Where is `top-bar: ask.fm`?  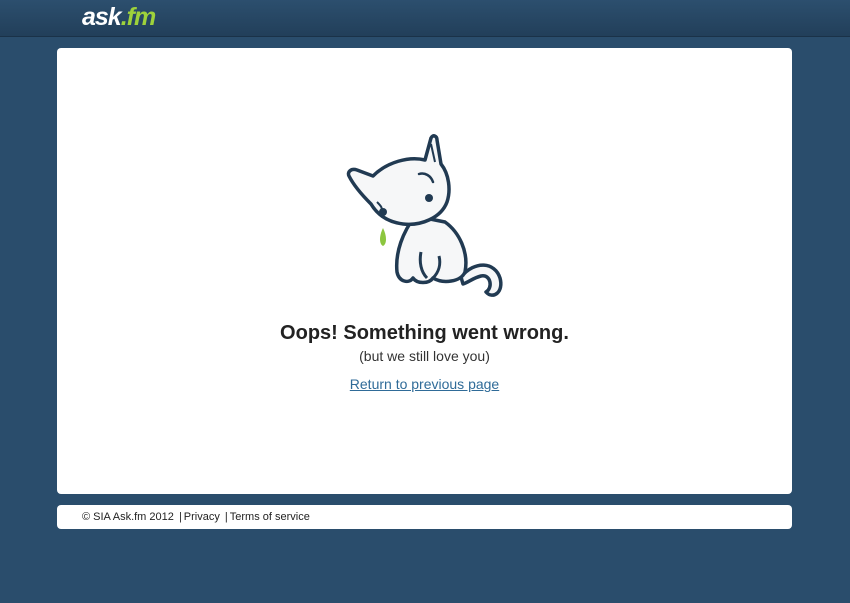 top-bar: ask.fm is located at coordinates (425, 18).